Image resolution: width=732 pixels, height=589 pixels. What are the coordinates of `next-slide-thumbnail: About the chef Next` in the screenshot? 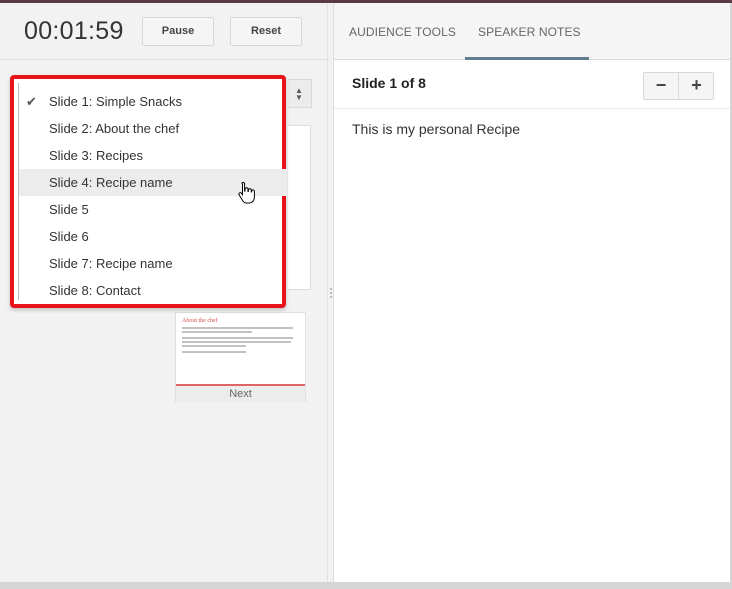 It's located at (240, 357).